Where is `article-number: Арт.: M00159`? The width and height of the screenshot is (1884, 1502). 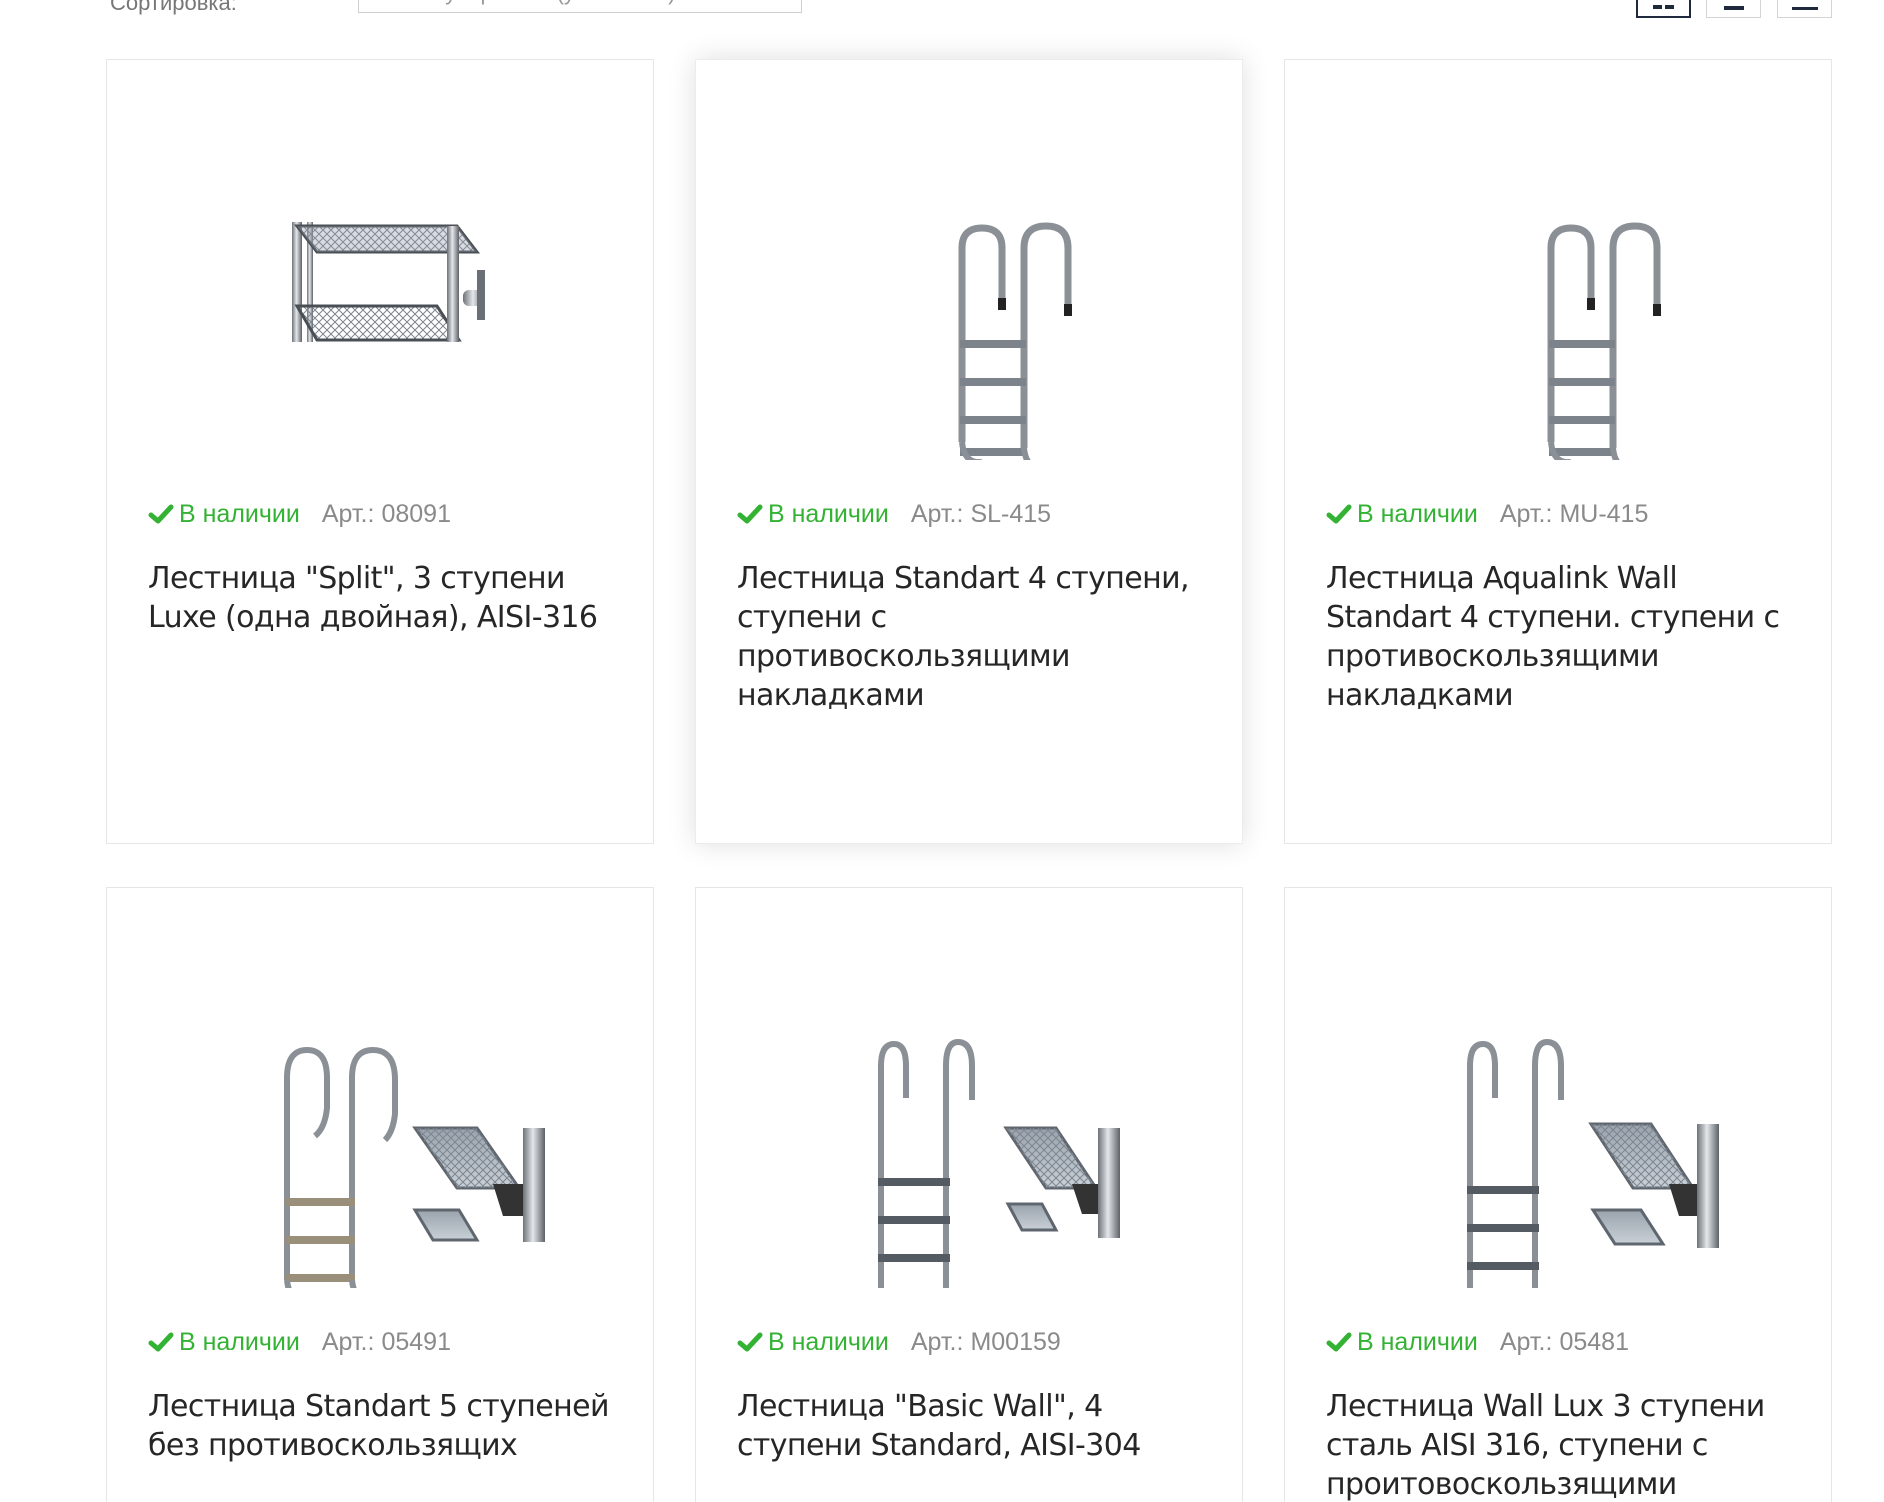 article-number: Арт.: M00159 is located at coordinates (985, 1341).